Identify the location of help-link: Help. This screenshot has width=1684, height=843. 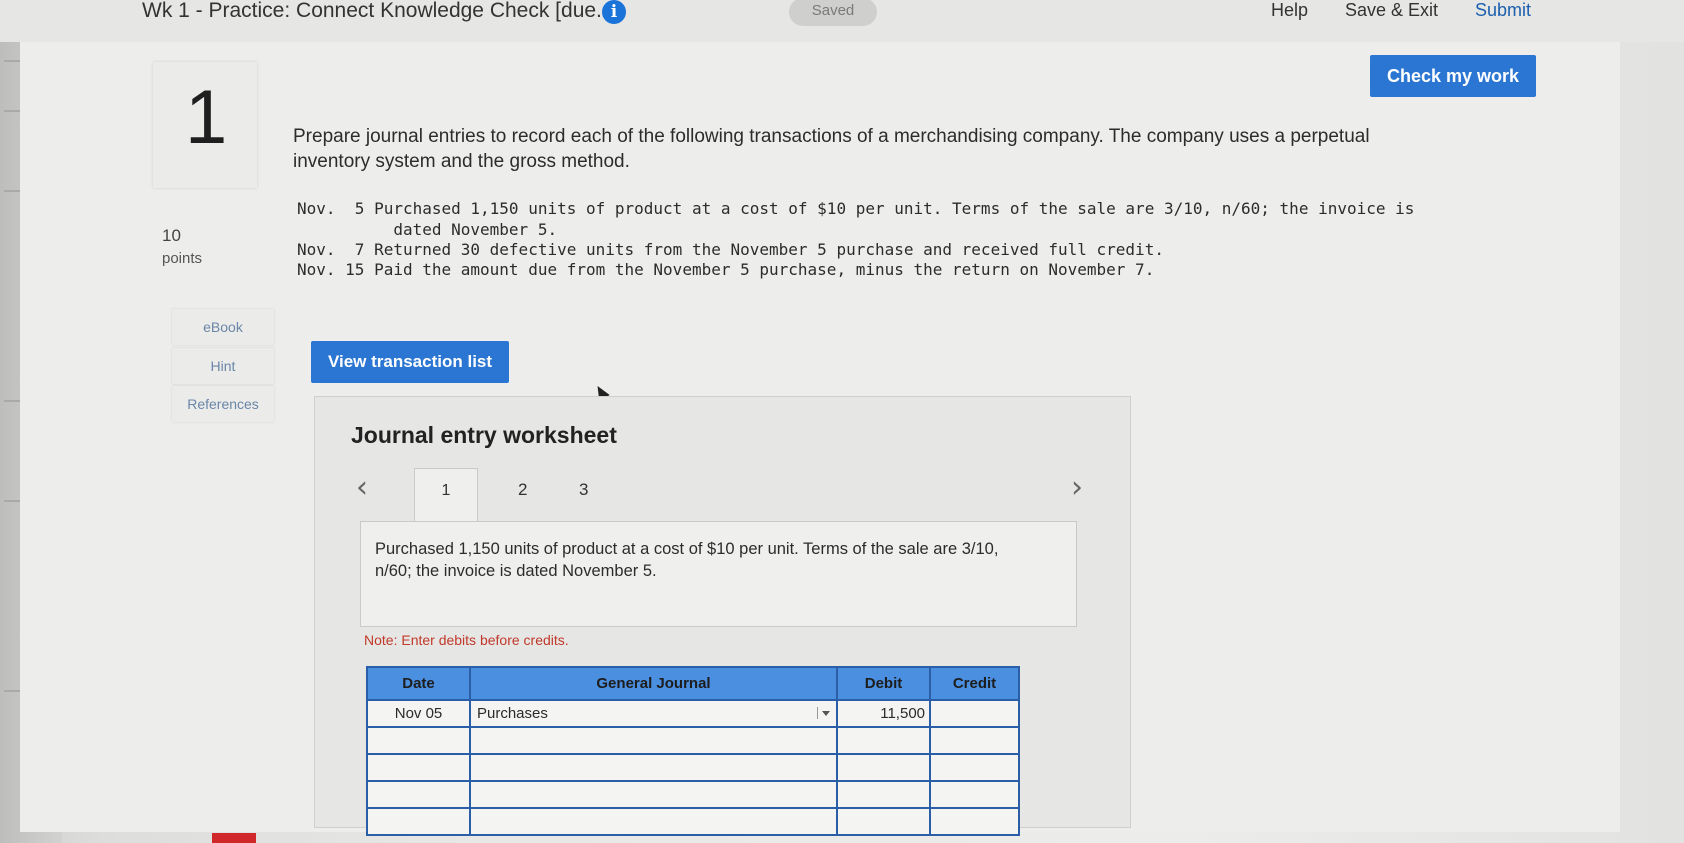
(1289, 10).